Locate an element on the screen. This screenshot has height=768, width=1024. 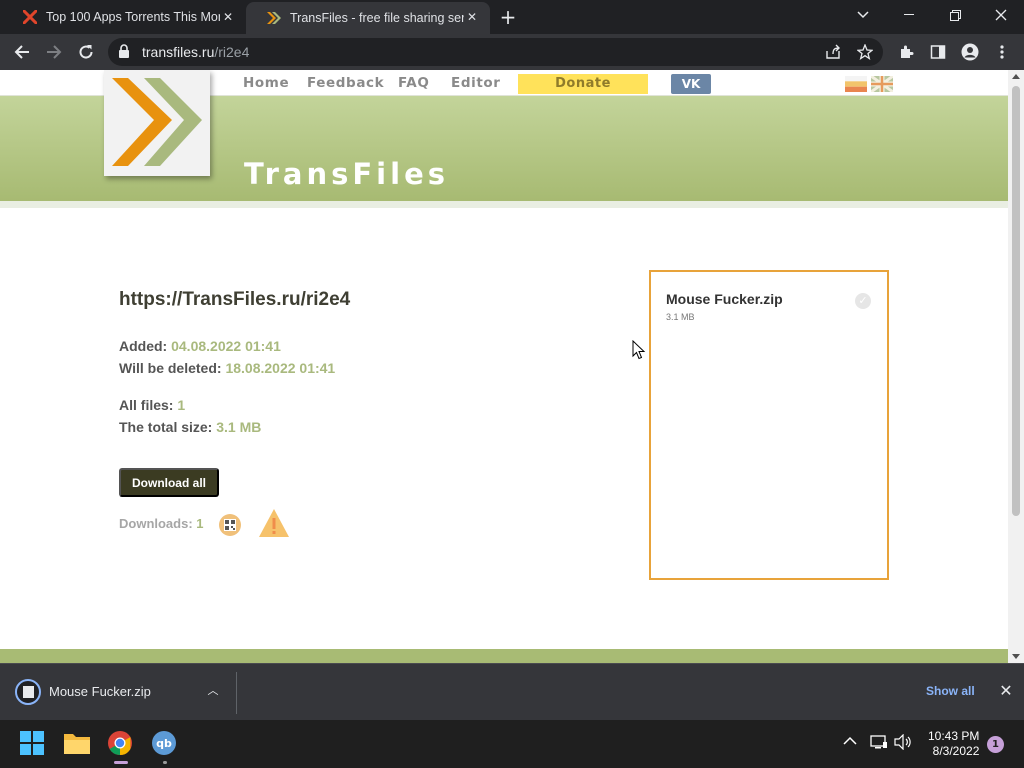
system-clock: 10:43 PM 8/3/2022 is located at coordinates (953, 744).